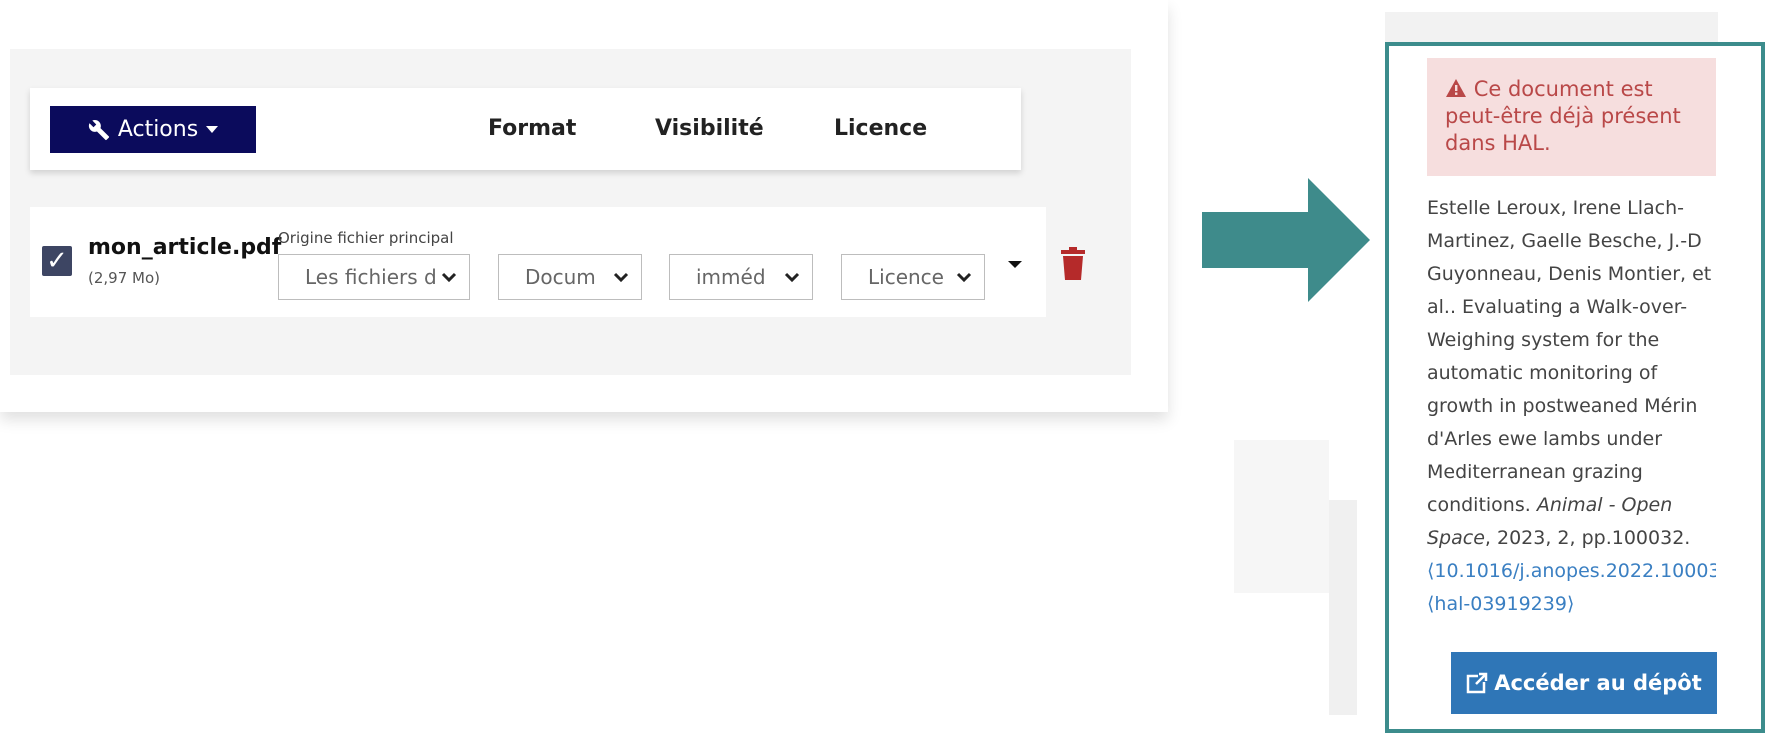  I want to click on doi-link: ⟨10.1016/j.anopes.2022.10003, so click(1587, 571).